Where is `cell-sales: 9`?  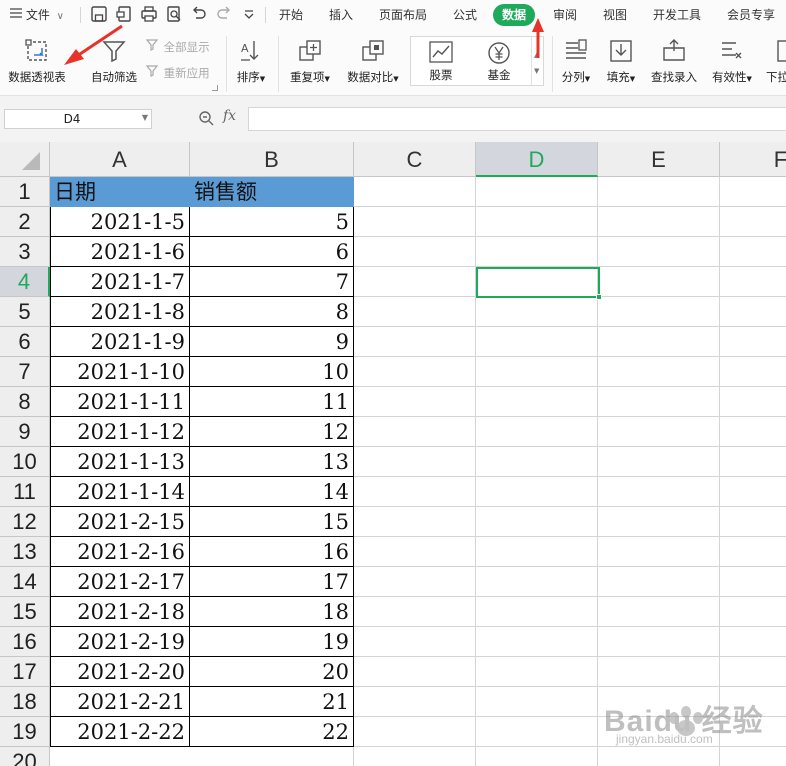 cell-sales: 9 is located at coordinates (272, 342).